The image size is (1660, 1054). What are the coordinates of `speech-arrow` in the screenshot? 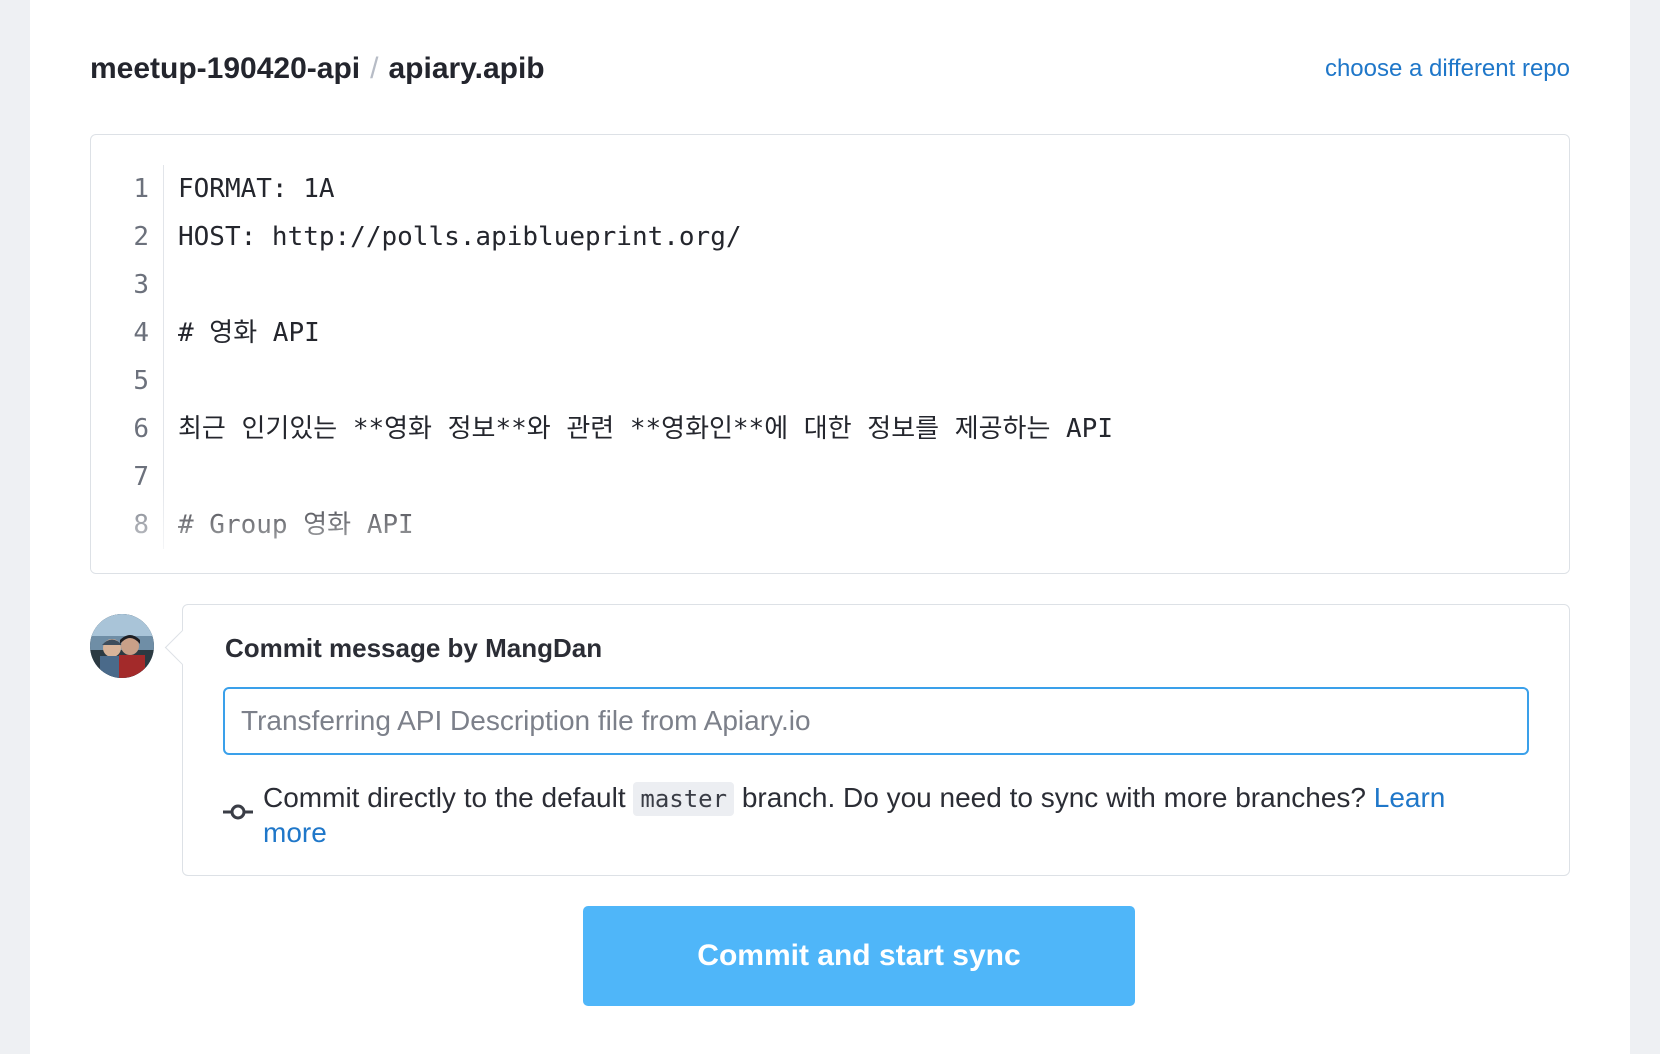 It's located at (182, 647).